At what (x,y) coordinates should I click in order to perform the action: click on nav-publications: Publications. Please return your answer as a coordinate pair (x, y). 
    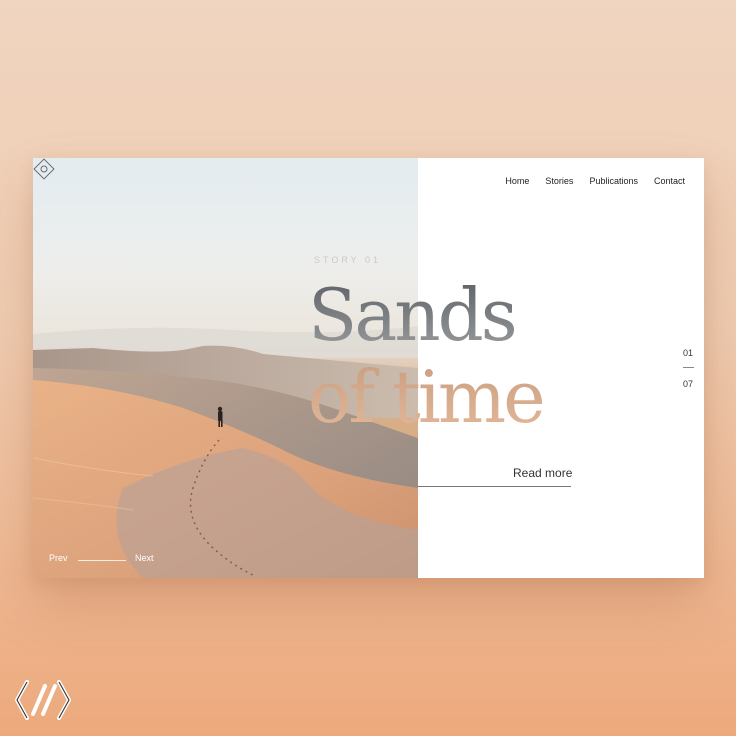
    Looking at the image, I should click on (613, 181).